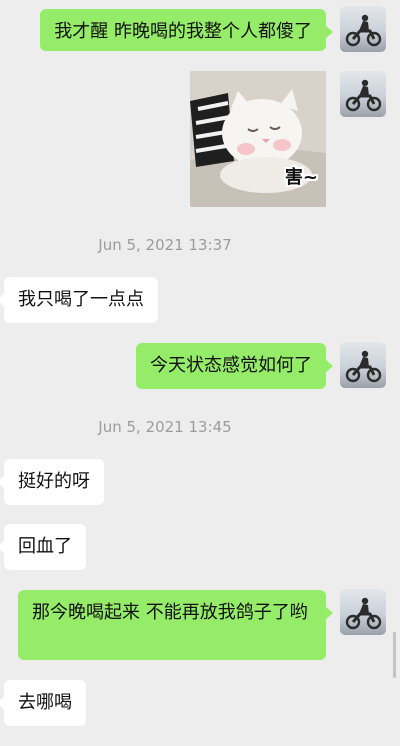 The width and height of the screenshot is (400, 746). What do you see at coordinates (175, 625) in the screenshot?
I see `message-bubble-sent: 那今晚喝起来 不能再放我鸽子了哟` at bounding box center [175, 625].